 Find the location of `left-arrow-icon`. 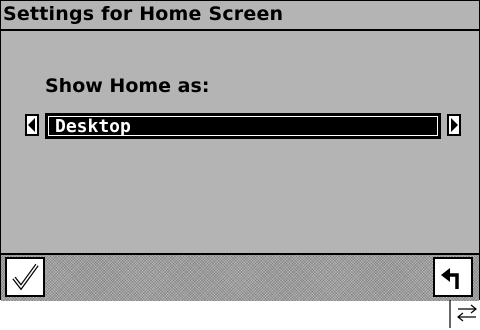

left-arrow-icon is located at coordinates (31, 125).